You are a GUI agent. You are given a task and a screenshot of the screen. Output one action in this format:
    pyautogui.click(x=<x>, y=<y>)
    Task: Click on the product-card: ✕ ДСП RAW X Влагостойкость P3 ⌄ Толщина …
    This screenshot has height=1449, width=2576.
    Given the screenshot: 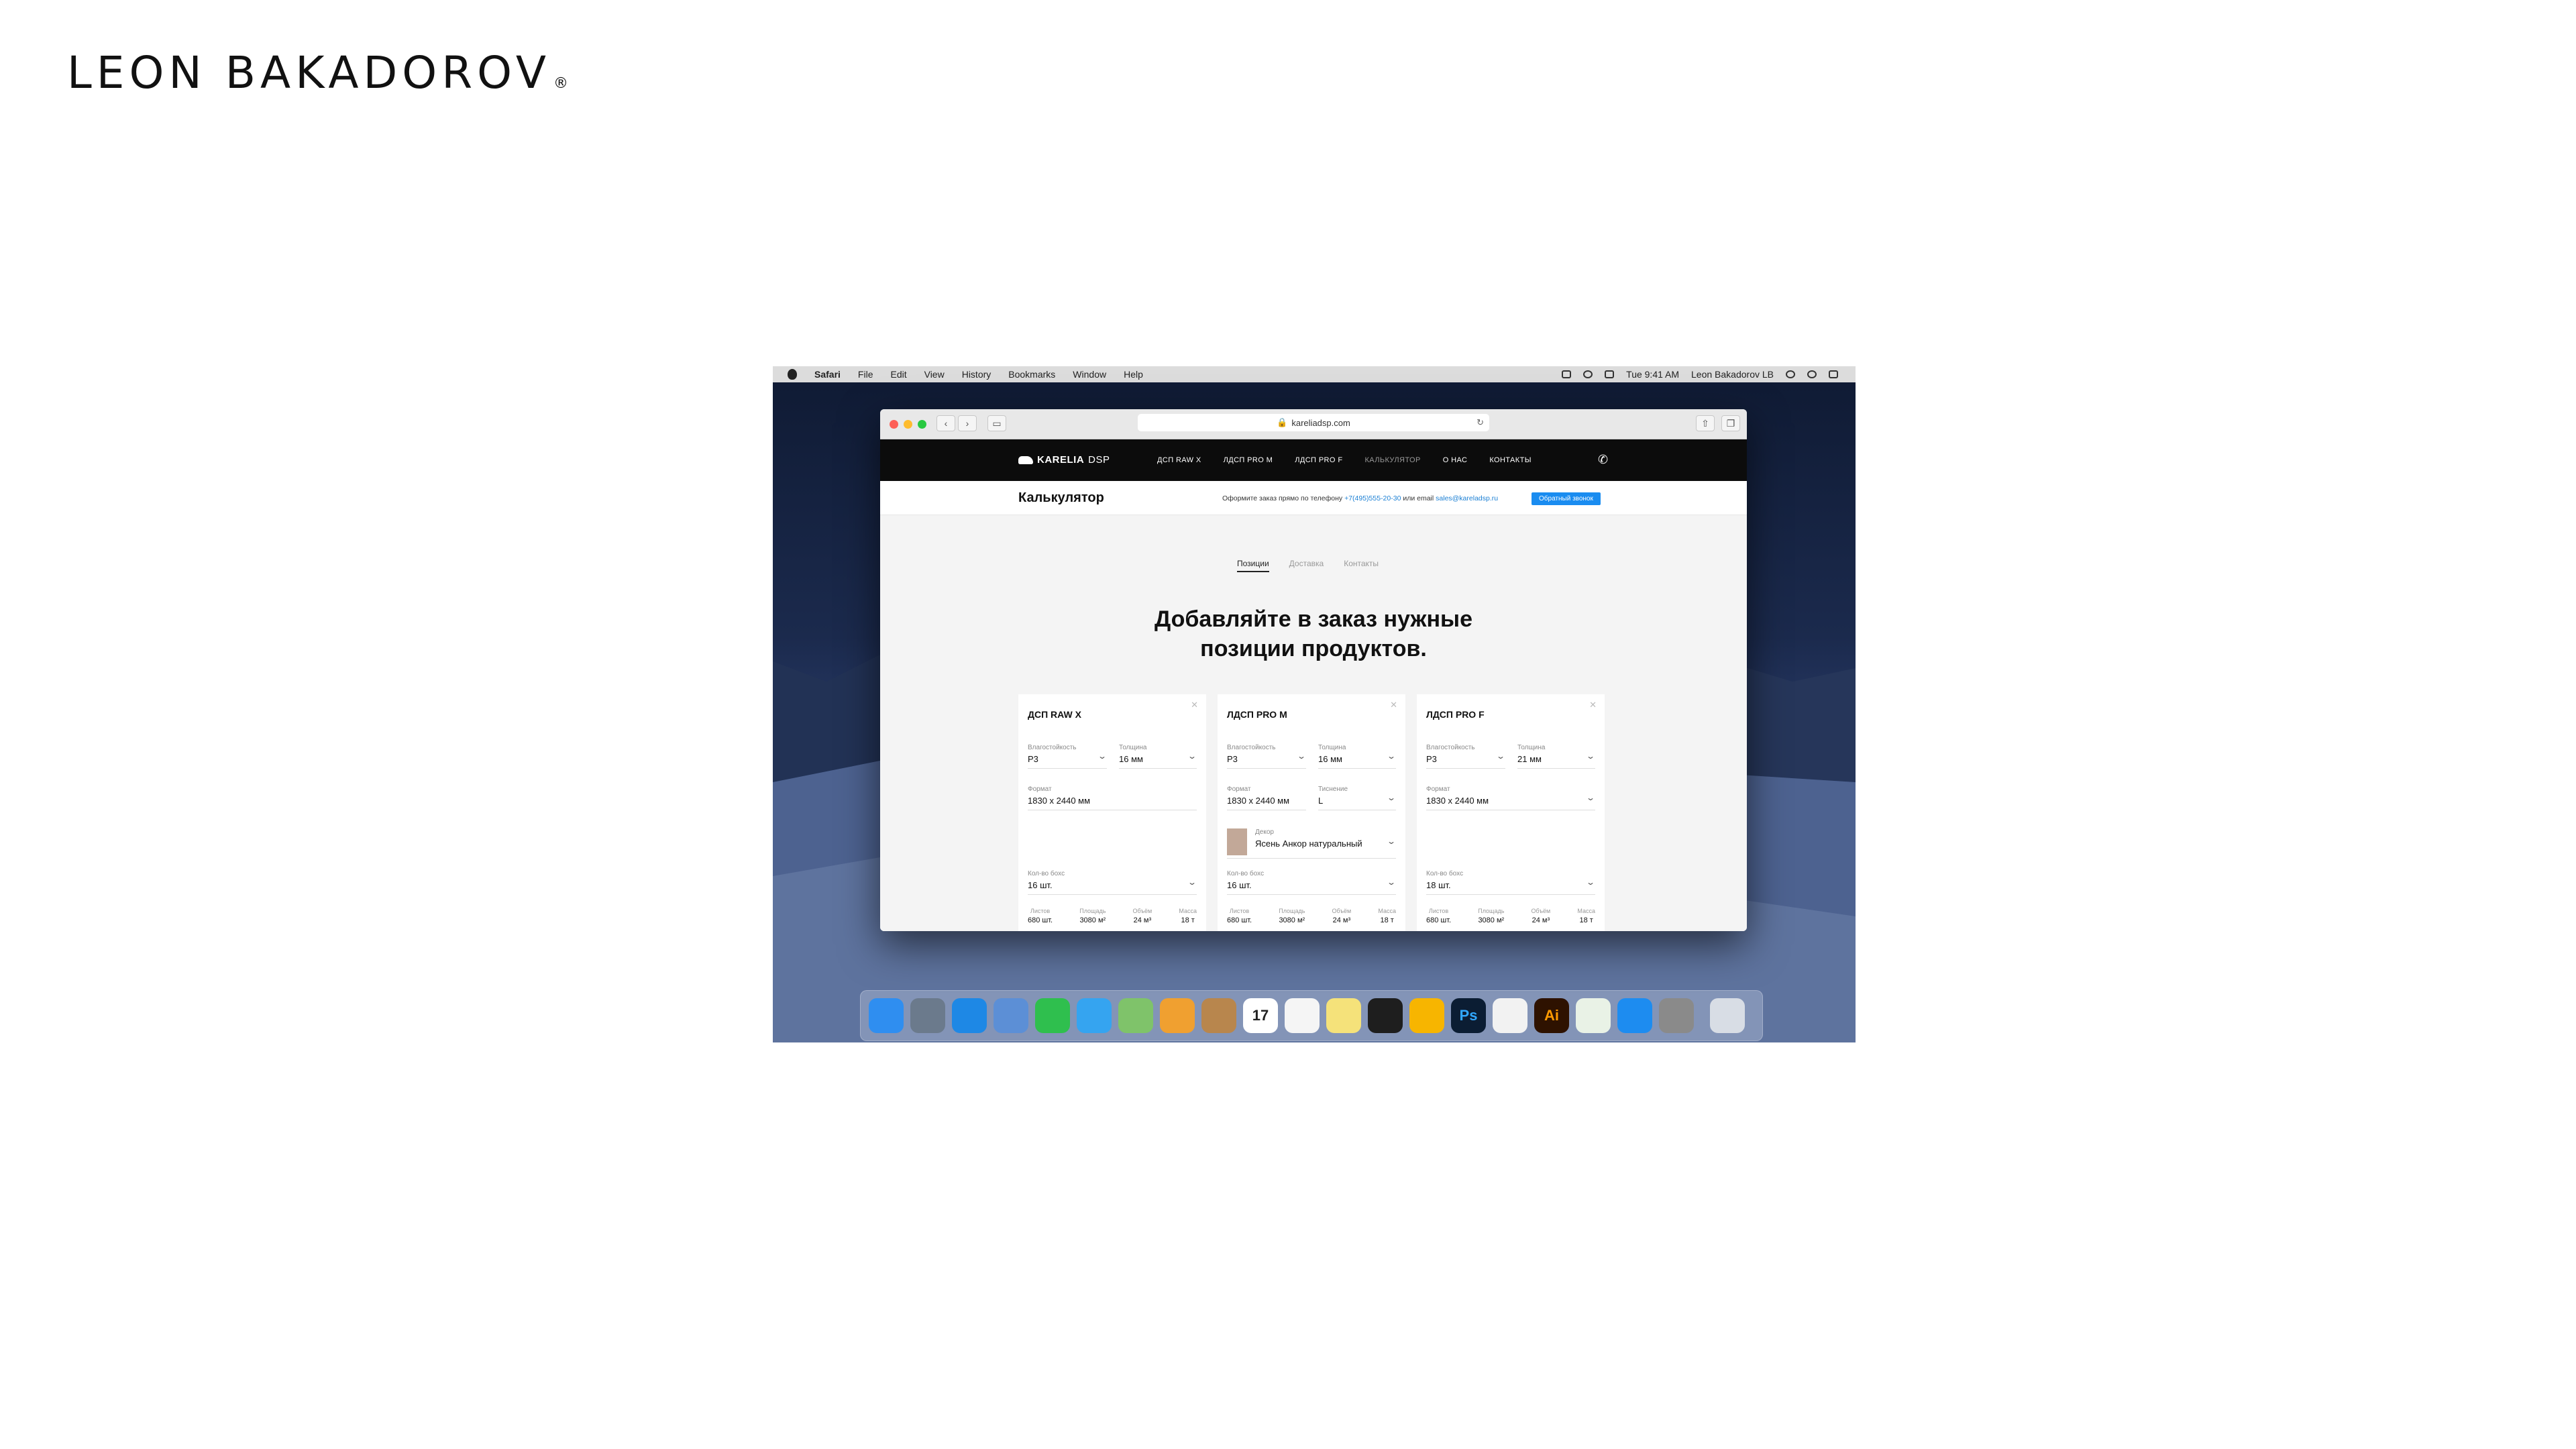 What is the action you would take?
    pyautogui.click(x=1112, y=812)
    